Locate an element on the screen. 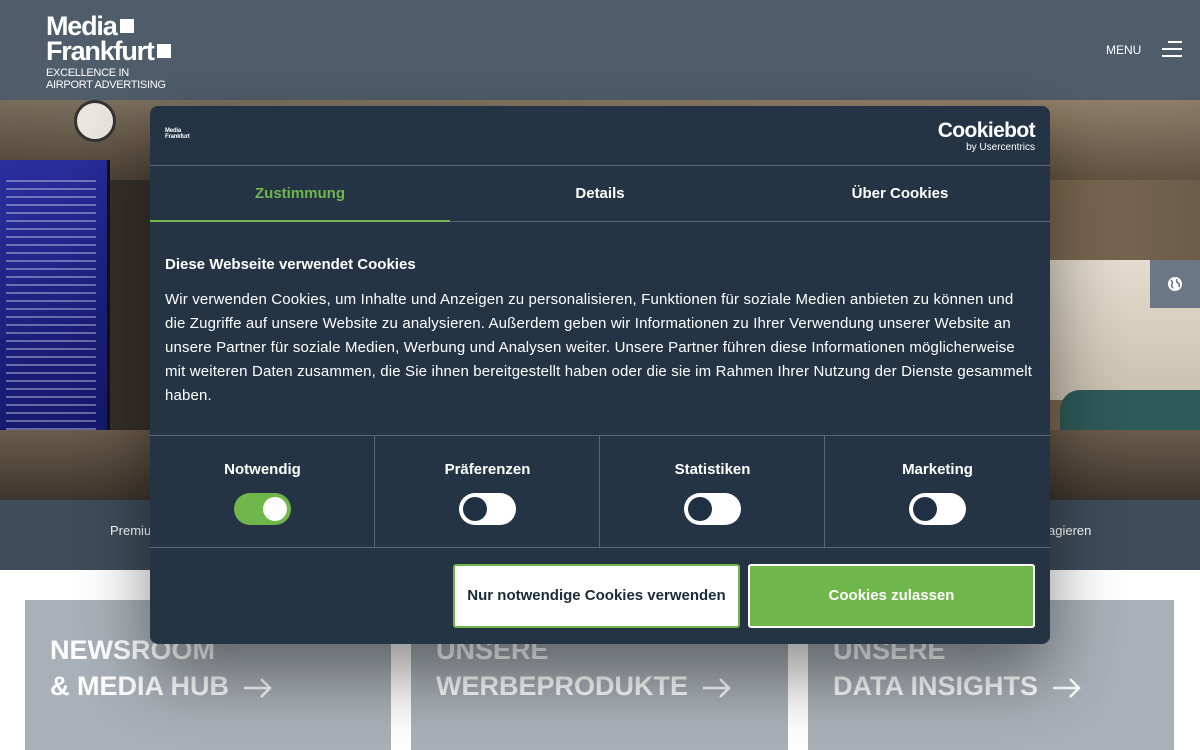 This screenshot has height=750, width=1200. hamburger-icon is located at coordinates (1171, 50).